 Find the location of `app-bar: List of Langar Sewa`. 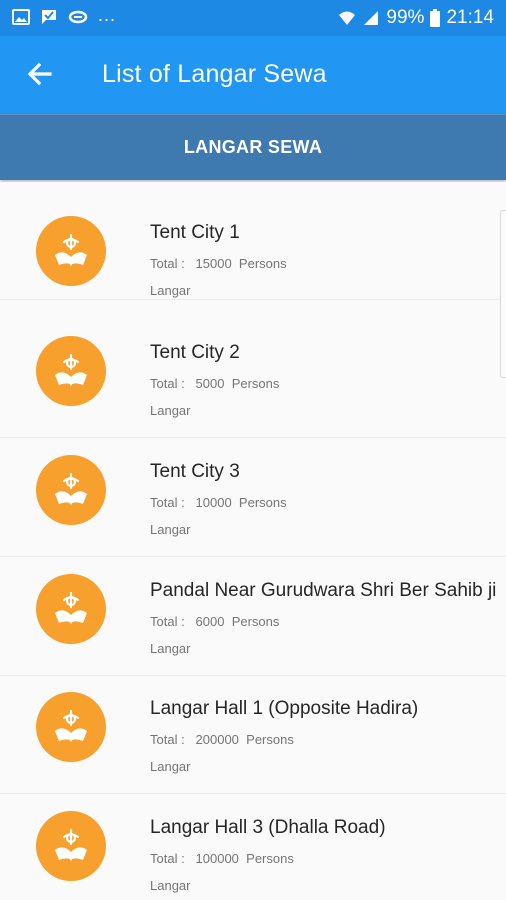

app-bar: List of Langar Sewa is located at coordinates (253, 75).